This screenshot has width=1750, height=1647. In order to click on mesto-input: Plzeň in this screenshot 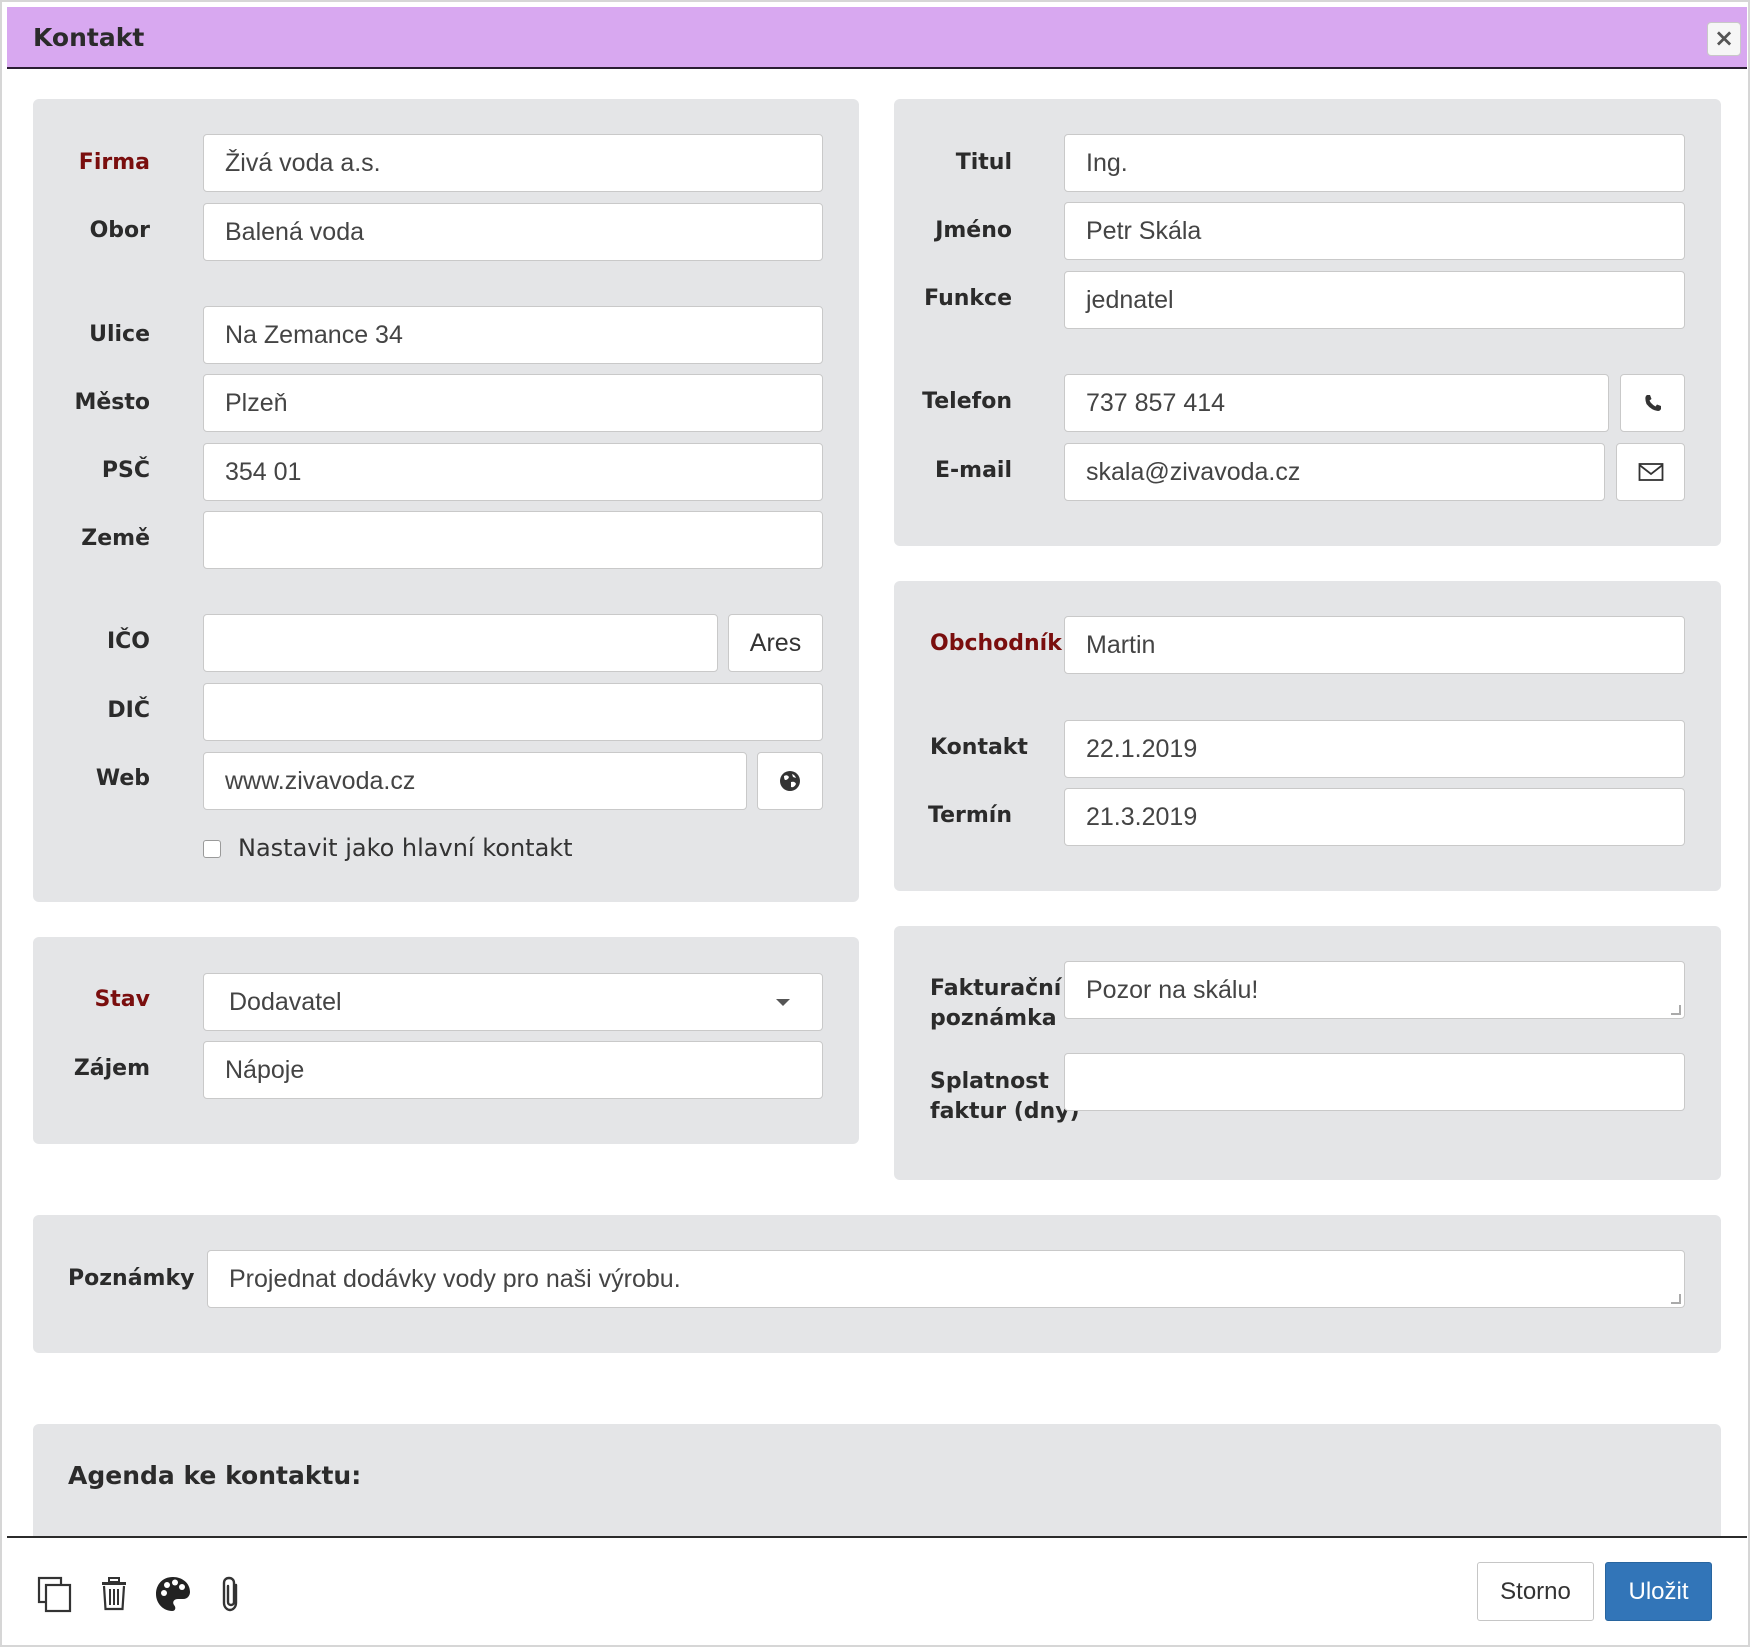, I will do `click(513, 403)`.